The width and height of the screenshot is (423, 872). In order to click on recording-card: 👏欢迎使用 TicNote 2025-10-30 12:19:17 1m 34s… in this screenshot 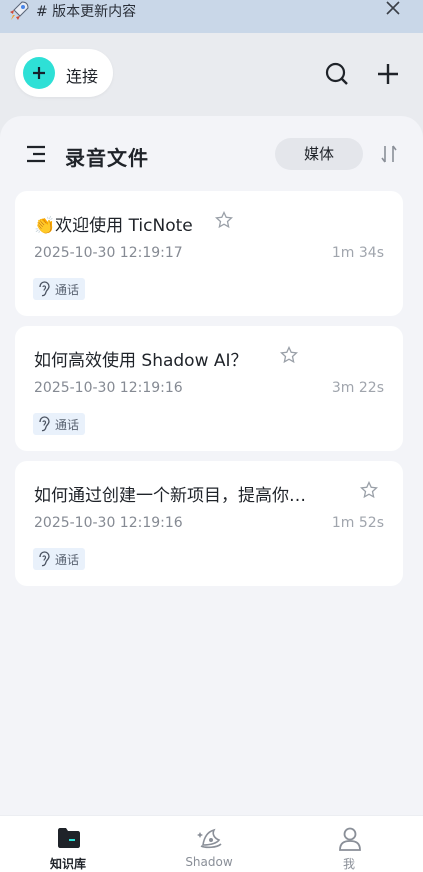, I will do `click(209, 253)`.